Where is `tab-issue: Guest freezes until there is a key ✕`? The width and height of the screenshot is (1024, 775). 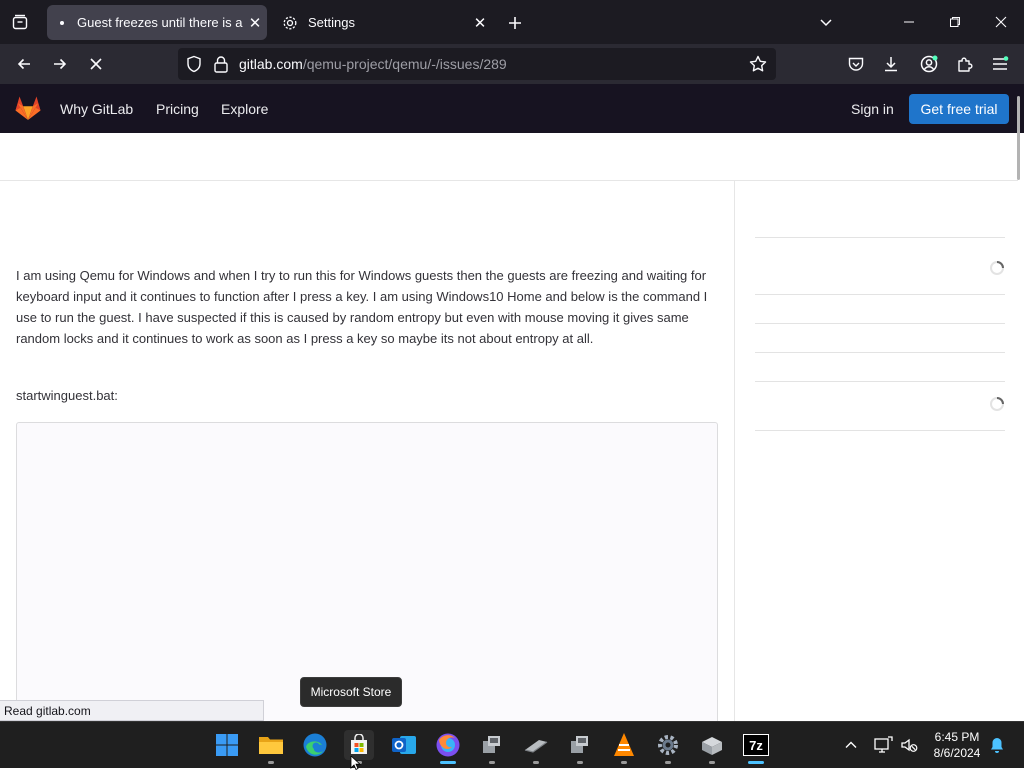
tab-issue: Guest freezes until there is a key ✕ is located at coordinates (157, 22).